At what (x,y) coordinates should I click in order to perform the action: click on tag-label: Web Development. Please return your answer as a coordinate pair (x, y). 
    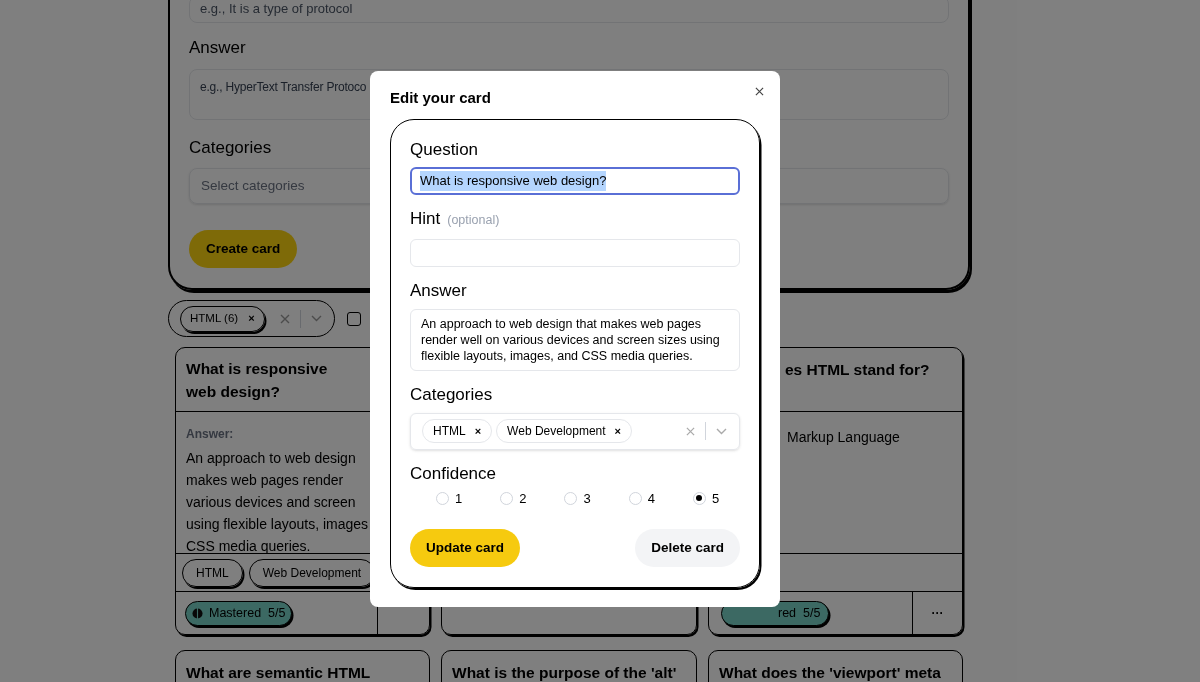
    Looking at the image, I should click on (556, 432).